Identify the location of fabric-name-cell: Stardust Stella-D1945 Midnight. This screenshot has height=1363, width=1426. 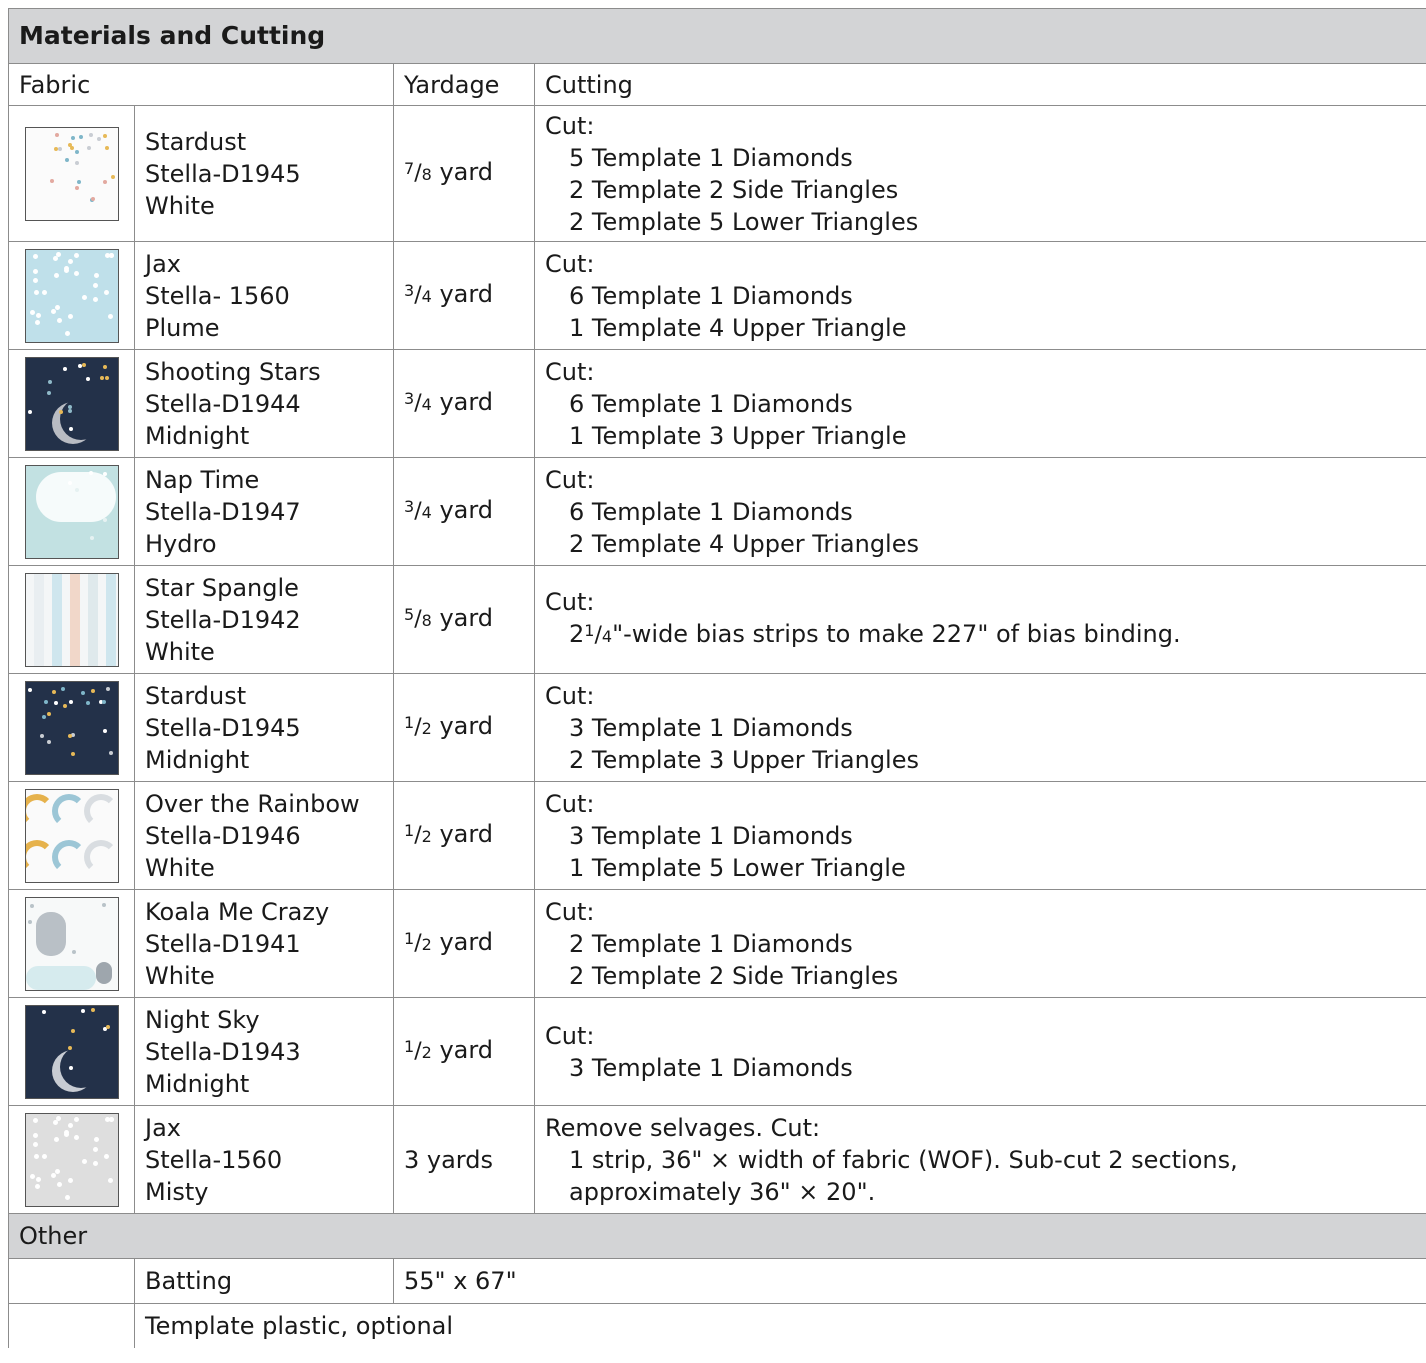
(264, 727).